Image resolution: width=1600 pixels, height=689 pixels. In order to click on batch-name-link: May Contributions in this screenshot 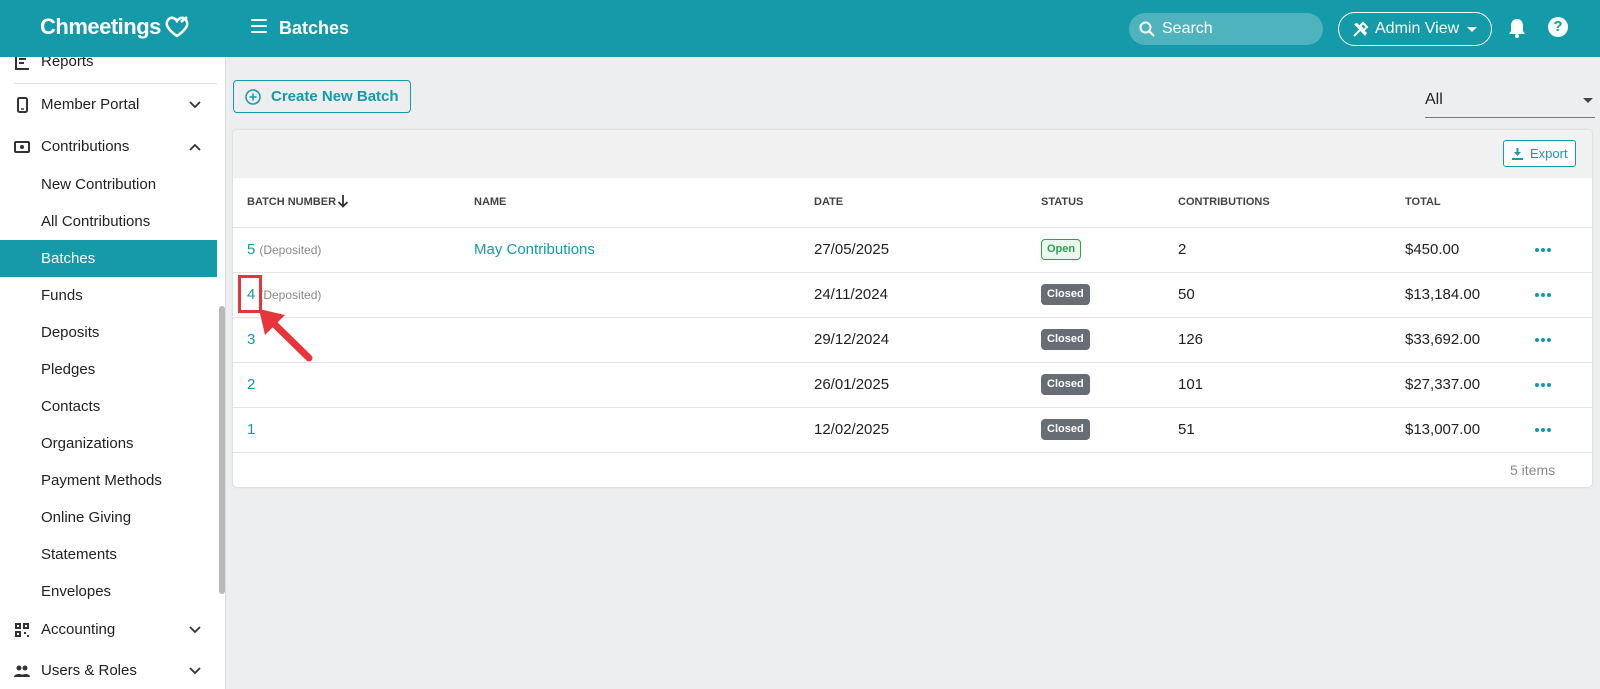, I will do `click(534, 249)`.